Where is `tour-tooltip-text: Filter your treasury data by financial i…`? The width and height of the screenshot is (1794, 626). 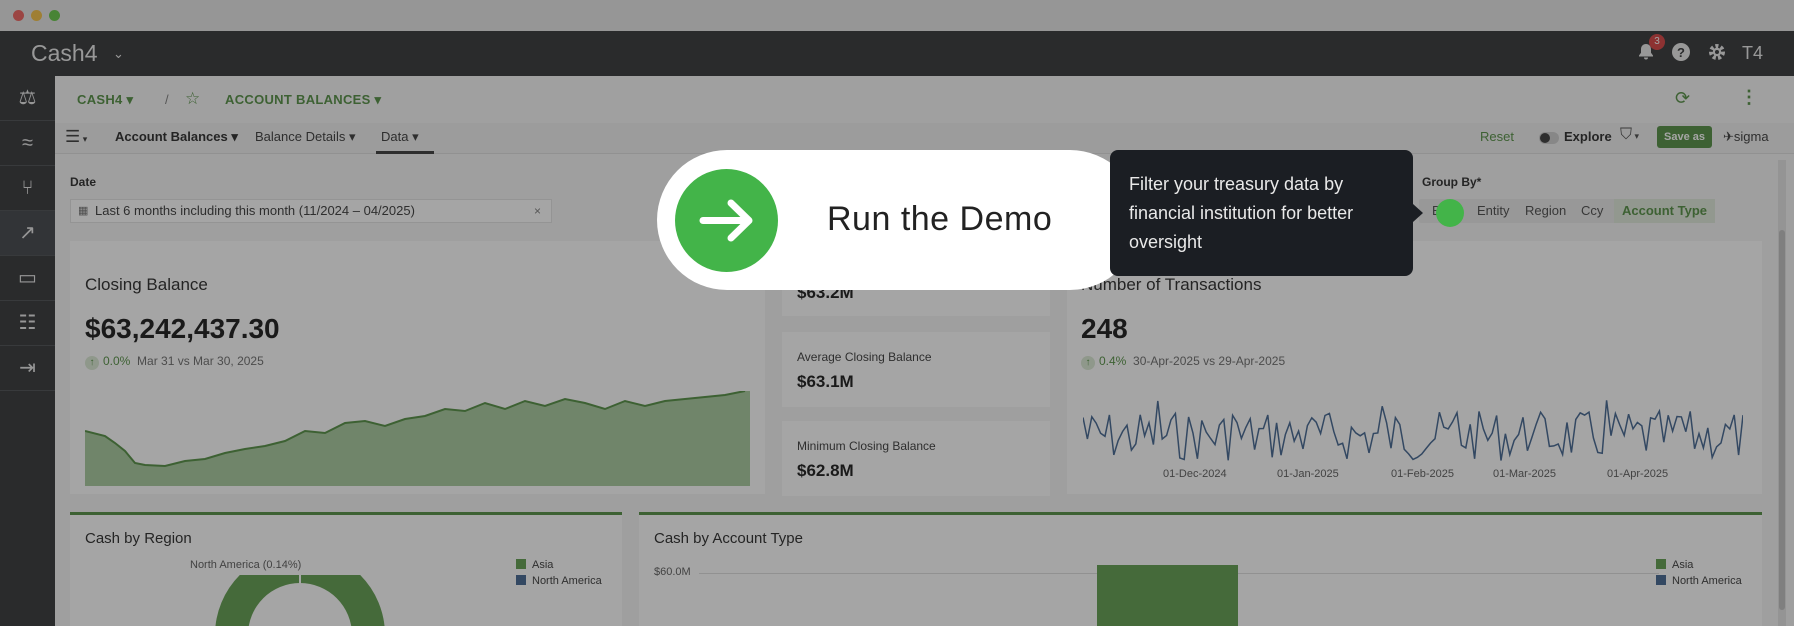 tour-tooltip-text: Filter your treasury data by financial i… is located at coordinates (1241, 213).